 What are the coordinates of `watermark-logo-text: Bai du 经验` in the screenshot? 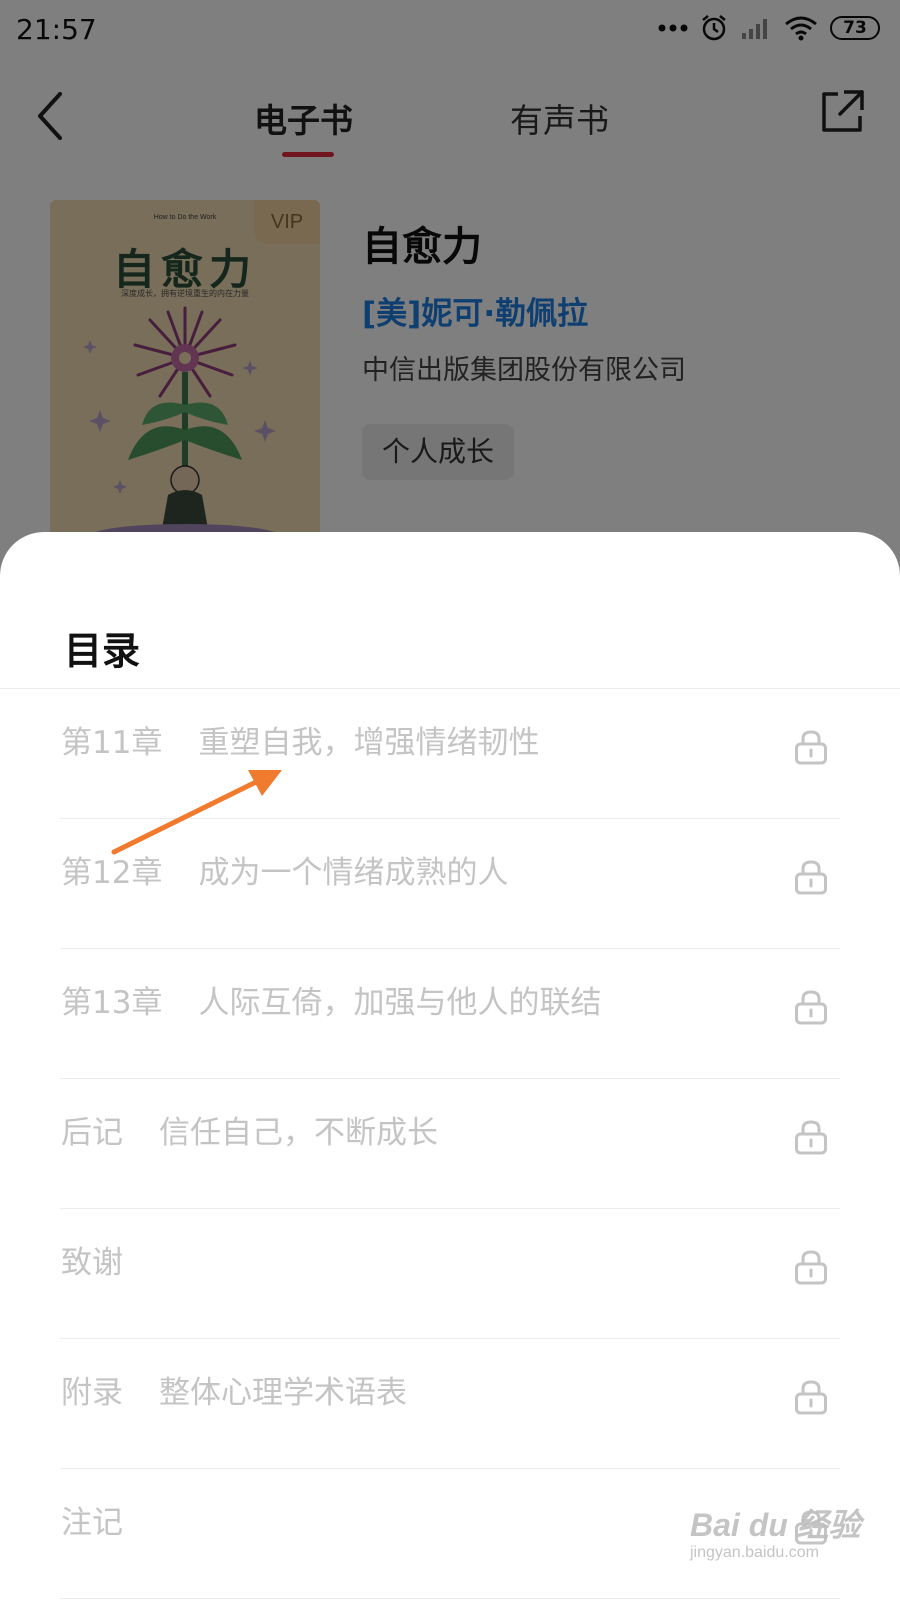 It's located at (775, 1525).